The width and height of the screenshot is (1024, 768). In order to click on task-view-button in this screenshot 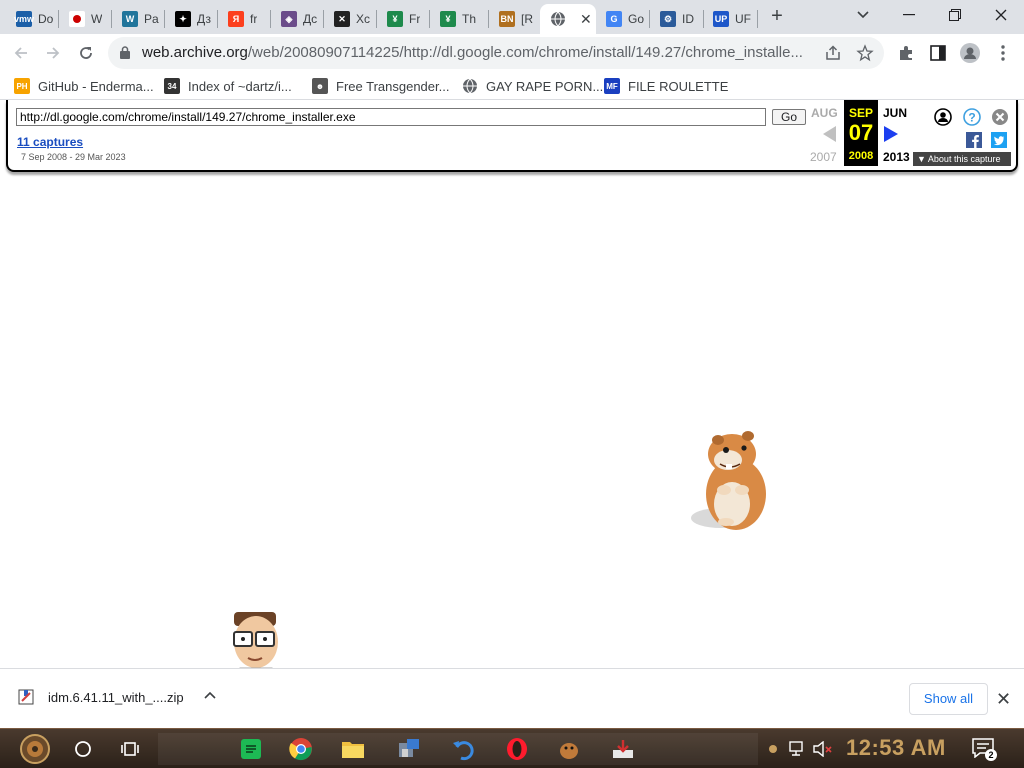, I will do `click(131, 749)`.